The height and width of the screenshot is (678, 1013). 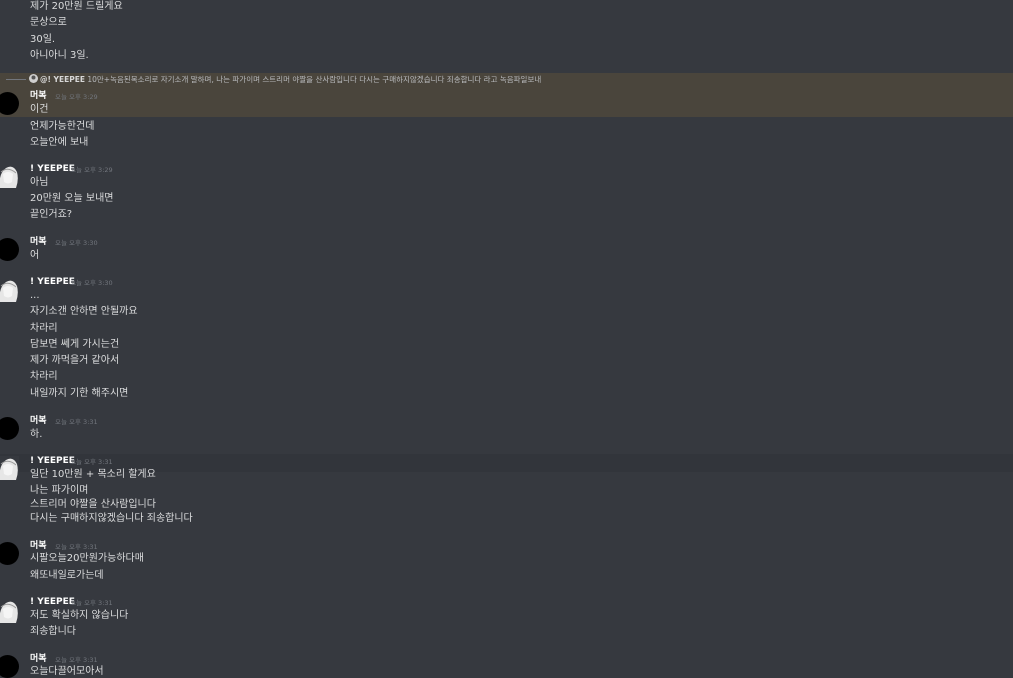 I want to click on message-line: 담보면 쎄게 가시는건, so click(x=75, y=344).